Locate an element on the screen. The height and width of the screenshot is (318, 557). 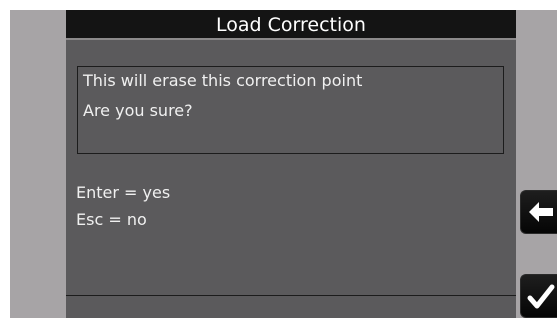
back-button is located at coordinates (538, 212).